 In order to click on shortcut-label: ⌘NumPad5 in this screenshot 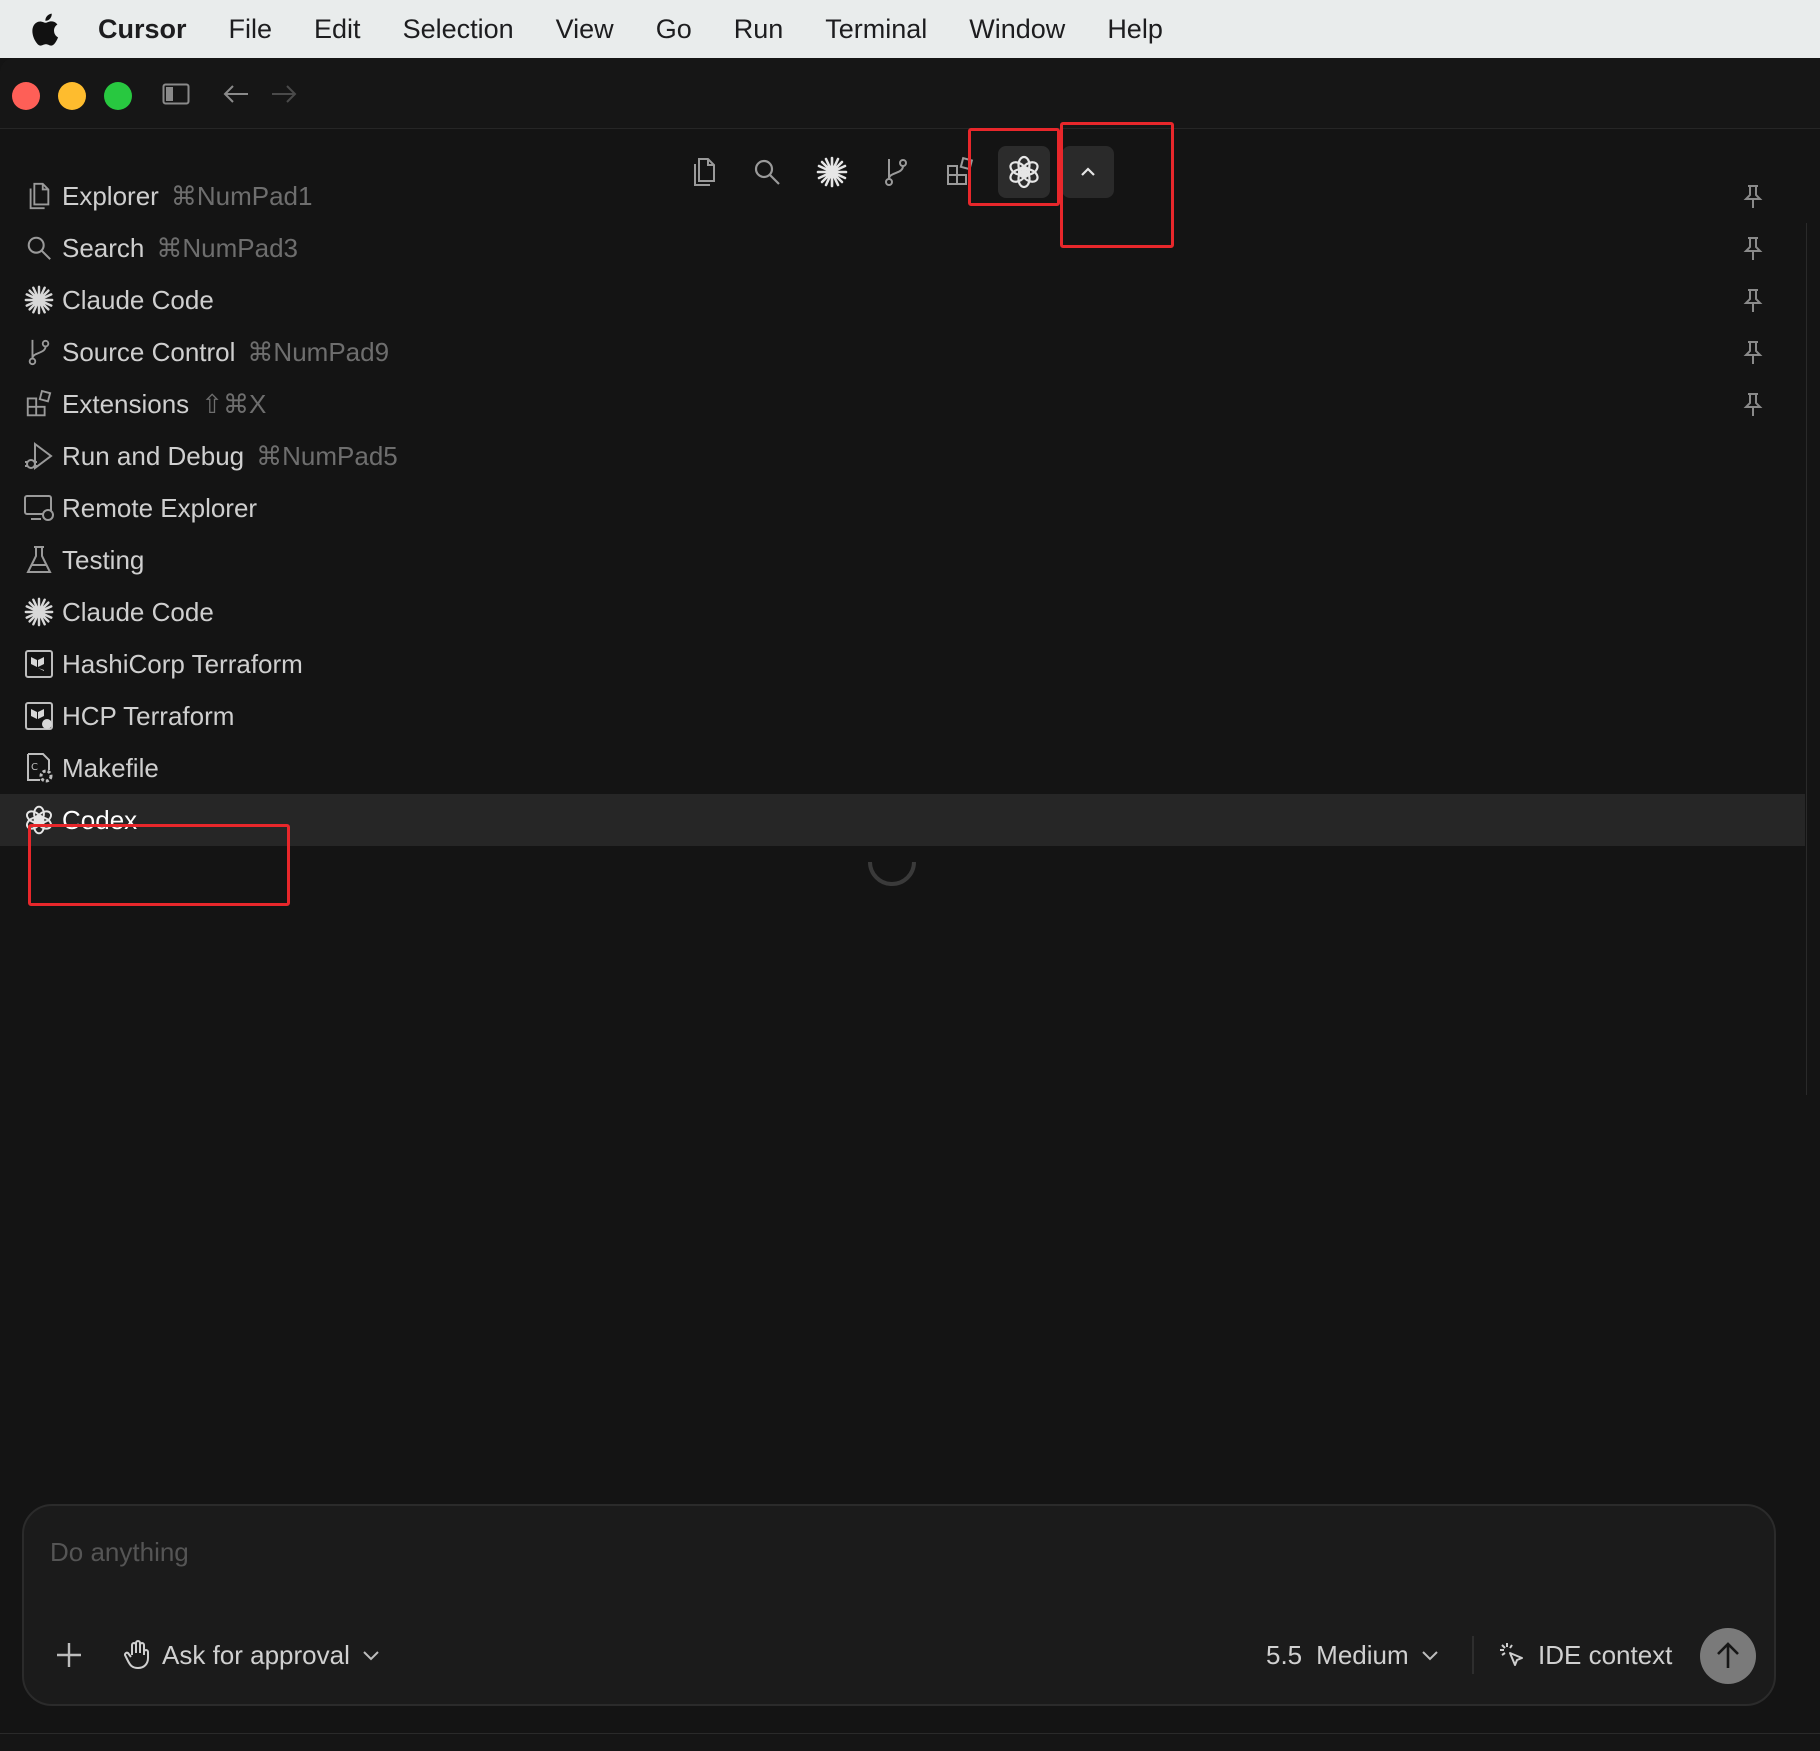, I will do `click(327, 456)`.